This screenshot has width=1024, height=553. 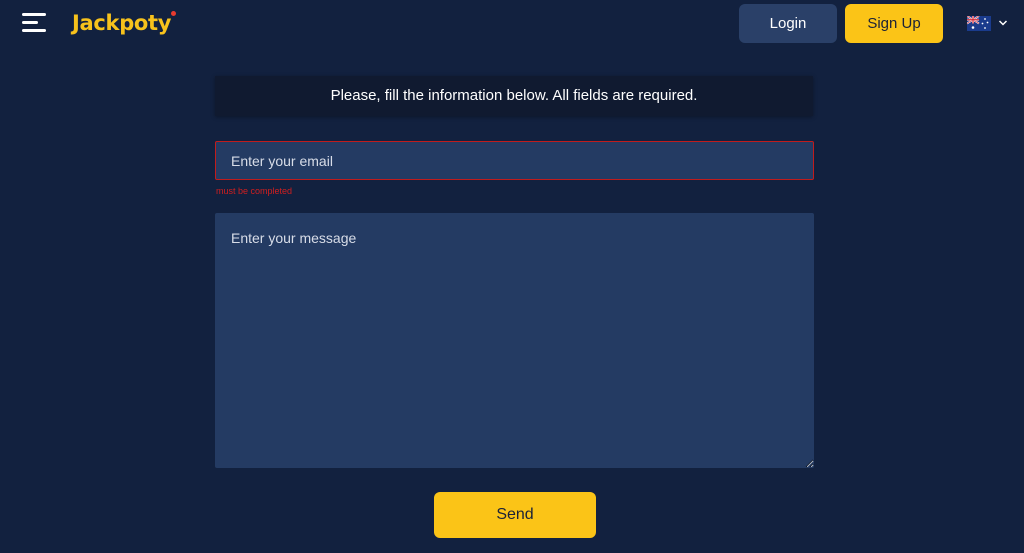 I want to click on site-logo: Jackpoty, so click(x=124, y=23).